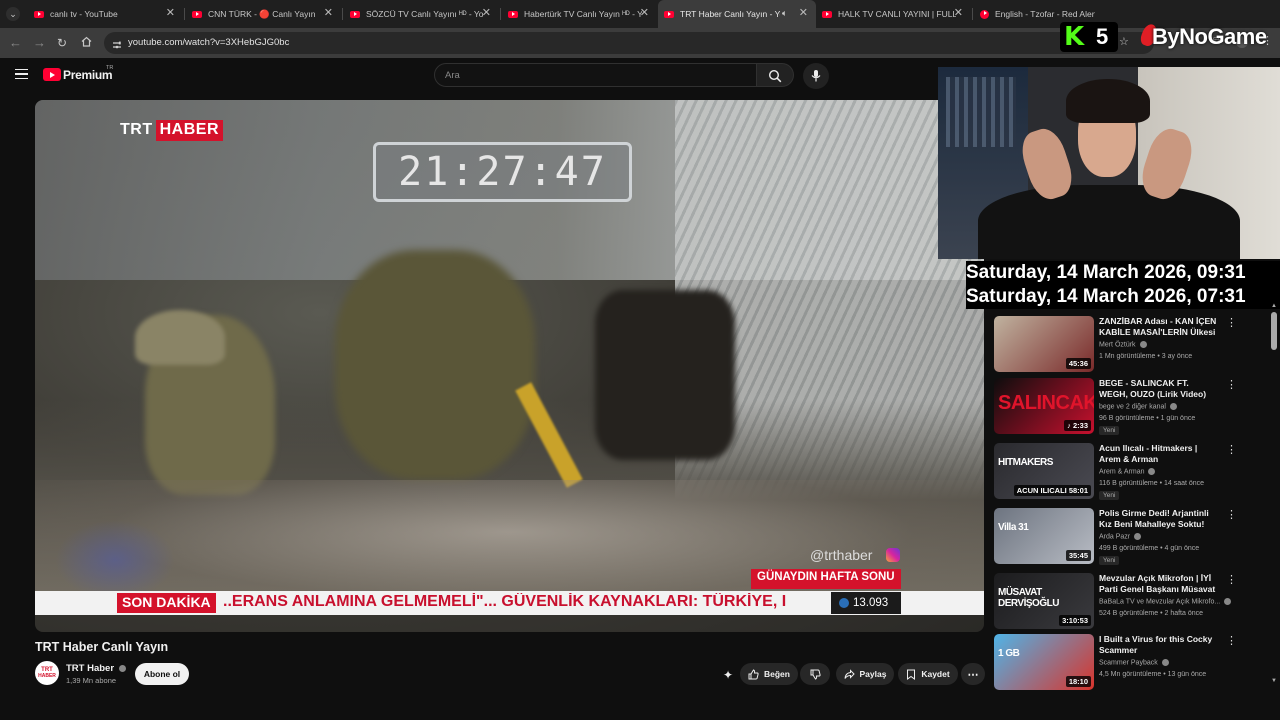  Describe the element at coordinates (1274, 496) in the screenshot. I see `recommendations-scrollbar: ▲ ▼` at that location.